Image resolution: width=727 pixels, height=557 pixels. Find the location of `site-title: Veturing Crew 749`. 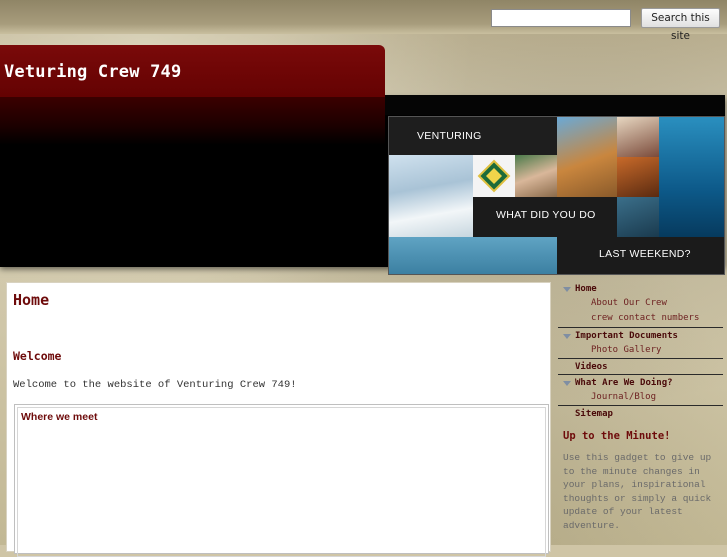

site-title: Veturing Crew 749 is located at coordinates (92, 72).